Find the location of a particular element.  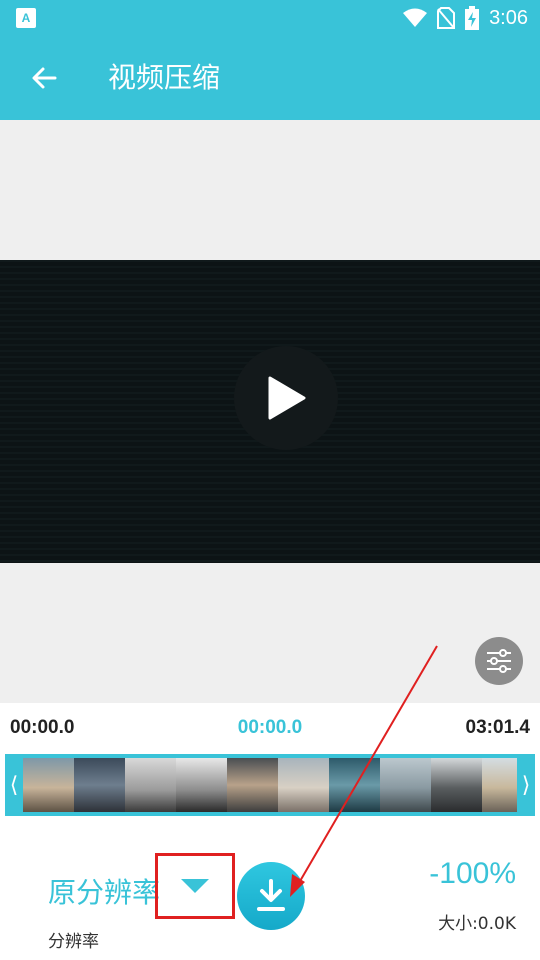

resolution-label: 分辨率 is located at coordinates (73, 942).